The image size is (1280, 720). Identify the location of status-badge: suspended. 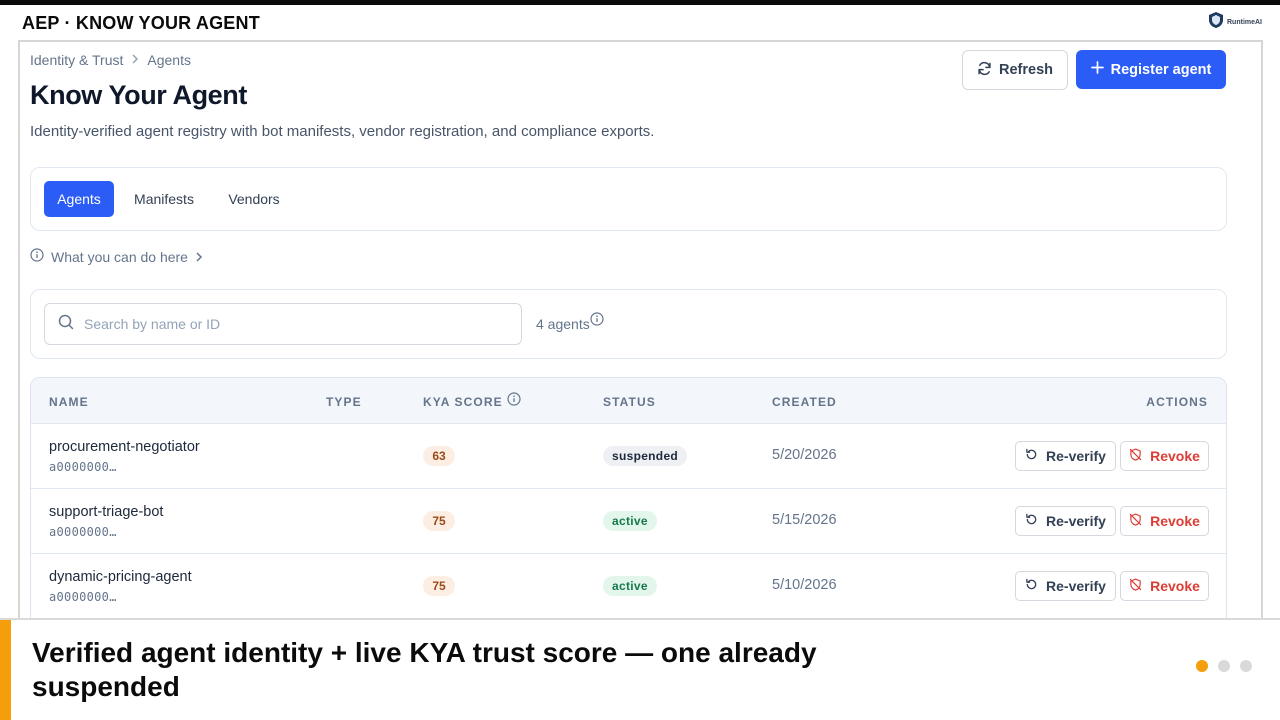
(645, 456).